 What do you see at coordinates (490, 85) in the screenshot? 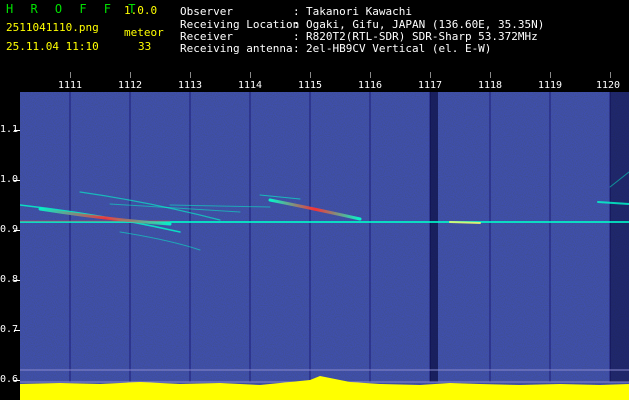
I see `time-tick-label: 1118` at bounding box center [490, 85].